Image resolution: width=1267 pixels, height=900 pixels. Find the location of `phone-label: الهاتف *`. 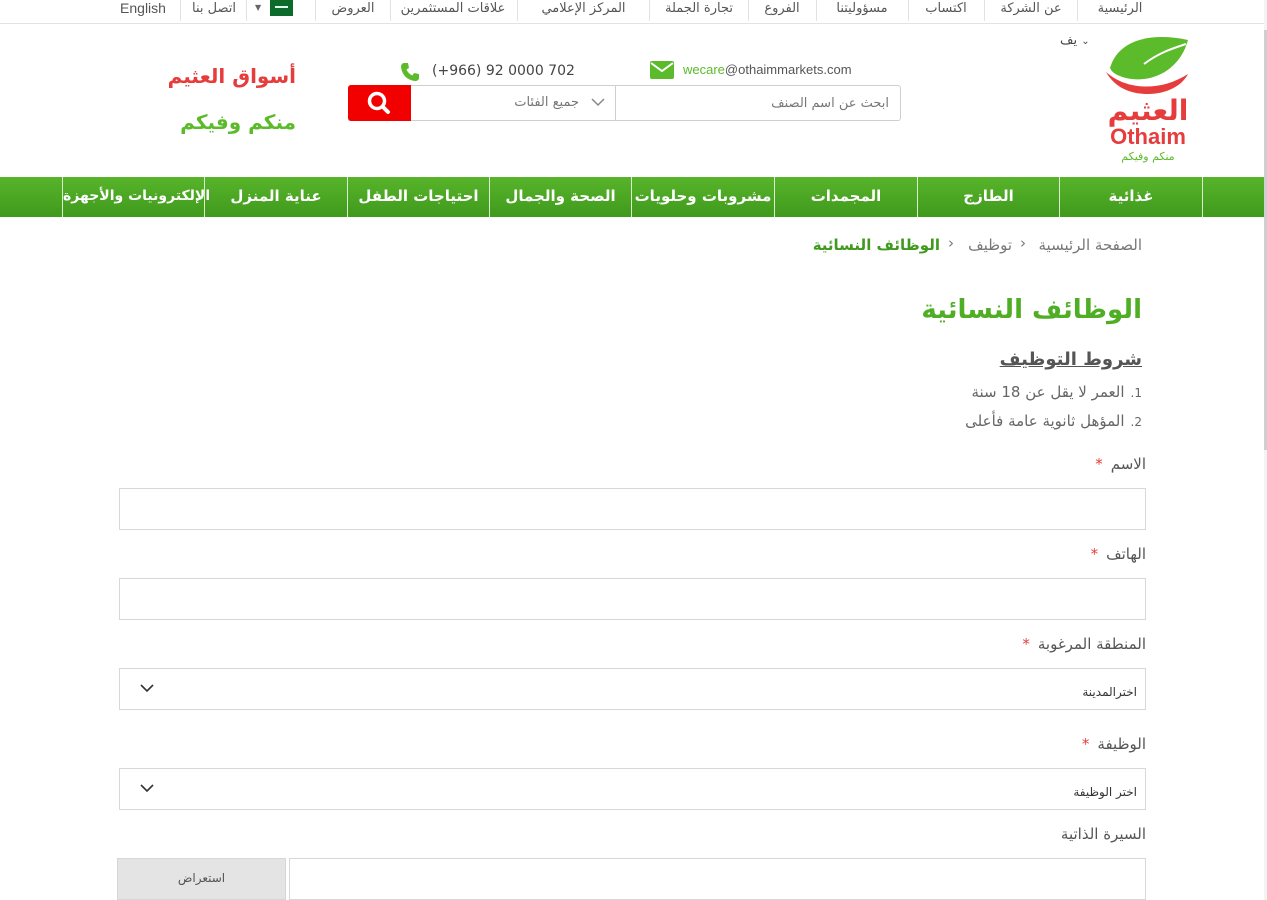

phone-label: الهاتف * is located at coordinates (1118, 554).